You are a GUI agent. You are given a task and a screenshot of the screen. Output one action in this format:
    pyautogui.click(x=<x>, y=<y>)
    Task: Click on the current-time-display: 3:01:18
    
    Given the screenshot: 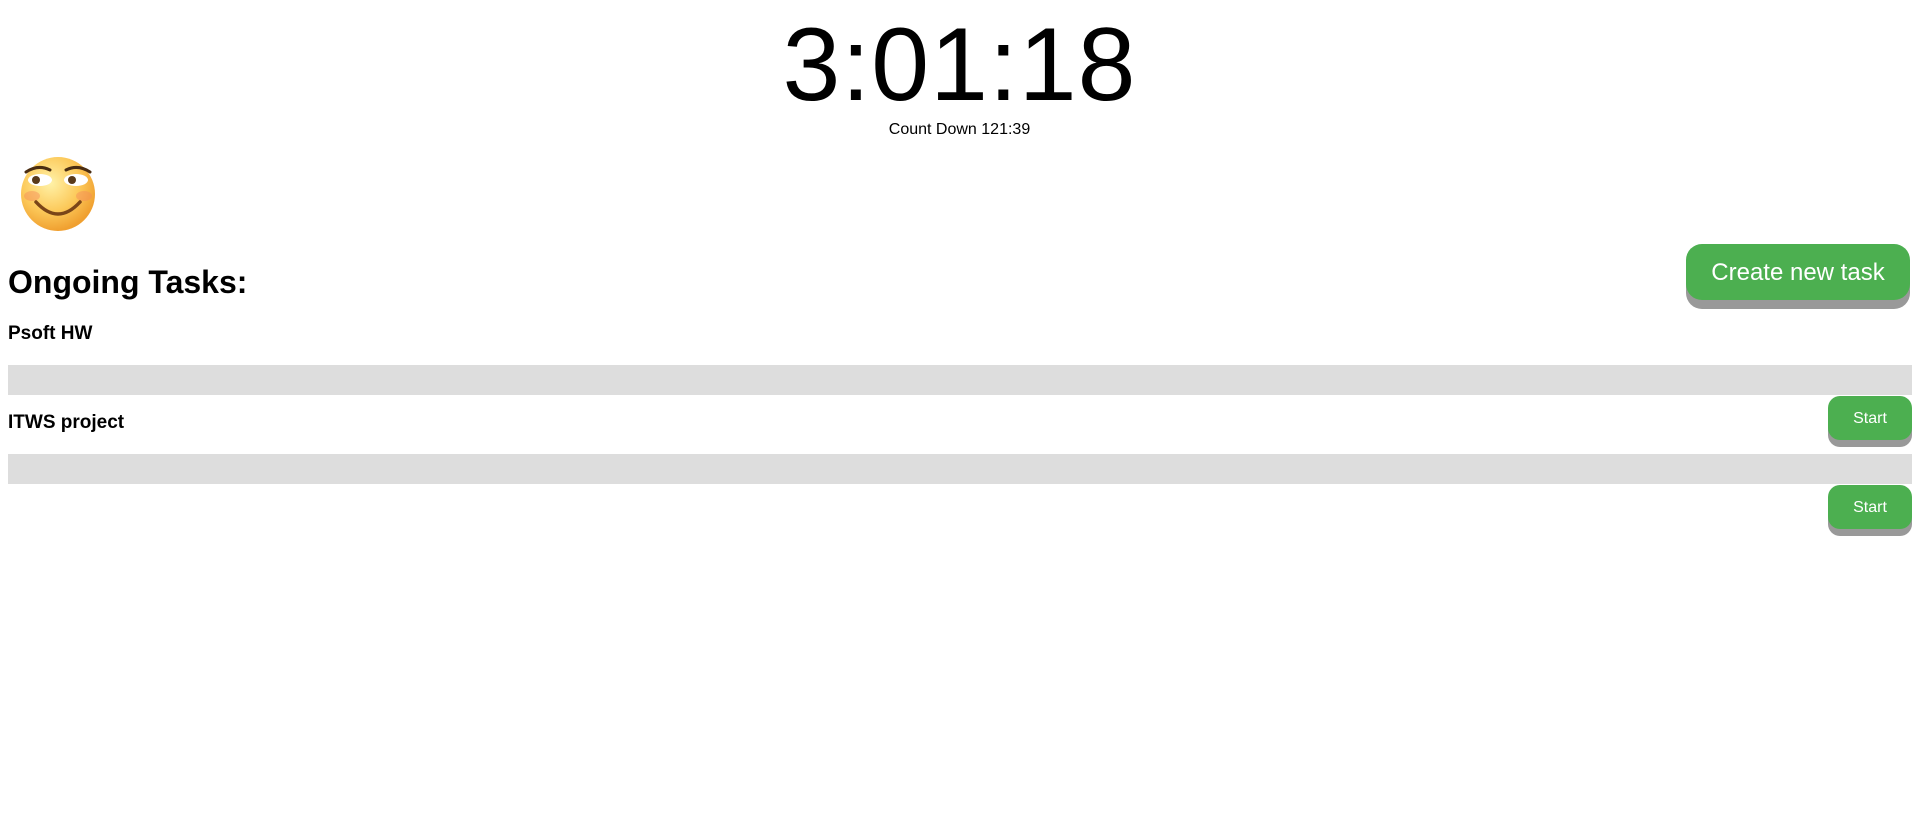 What is the action you would take?
    pyautogui.click(x=959, y=65)
    